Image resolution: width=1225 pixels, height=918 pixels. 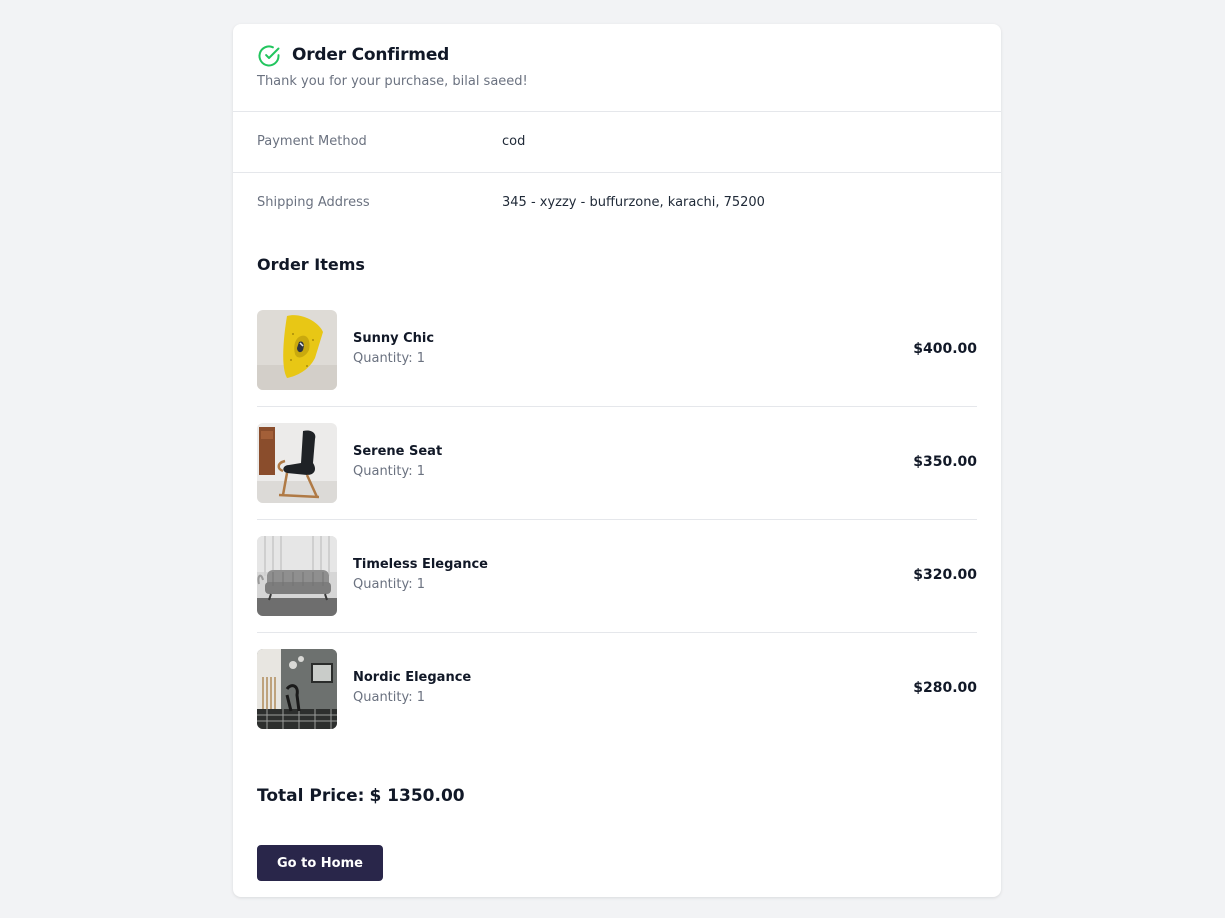 What do you see at coordinates (297, 350) in the screenshot?
I see `product-image-sunny-chic` at bounding box center [297, 350].